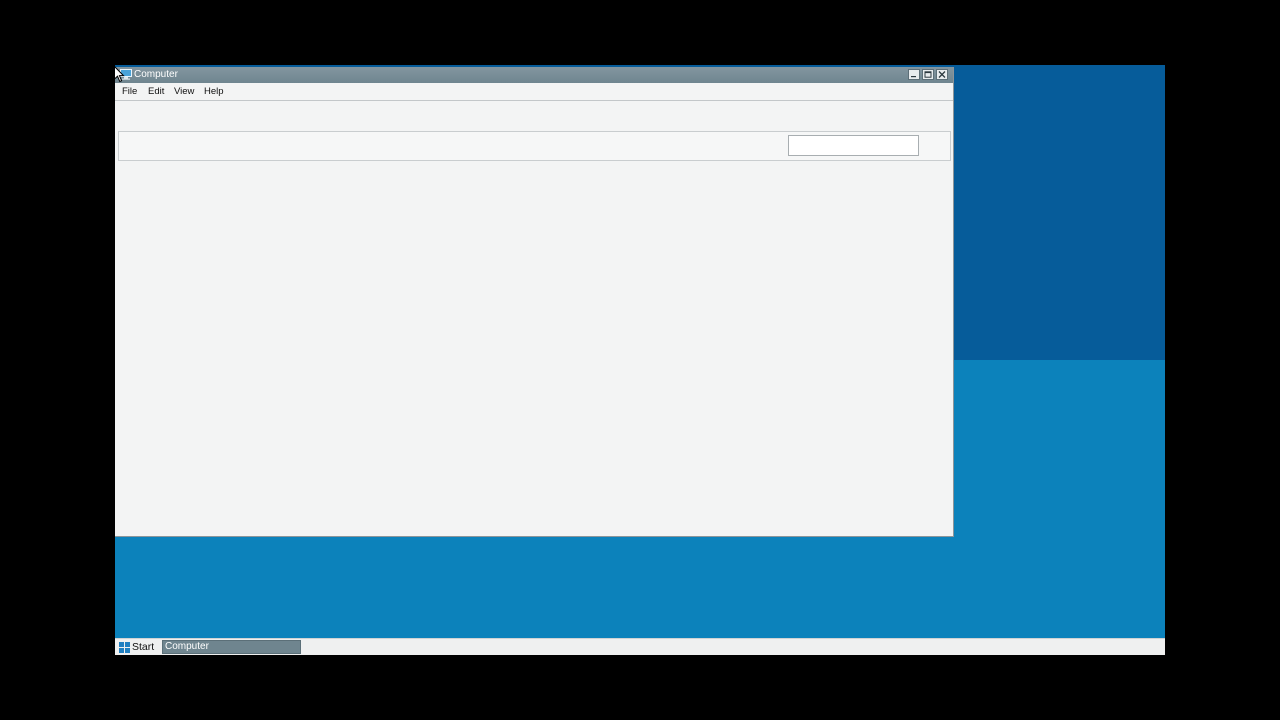  I want to click on taskbar-item-label: Computer, so click(187, 646).